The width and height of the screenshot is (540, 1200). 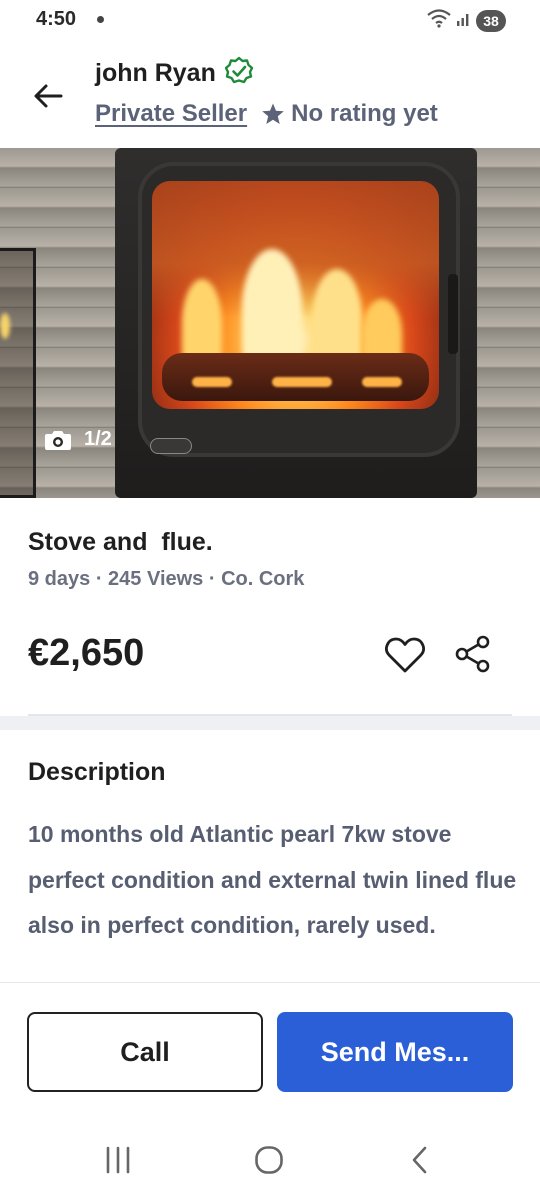 What do you see at coordinates (166, 579) in the screenshot?
I see `listing-meta: 9 days · 245 Views · Co. Cork` at bounding box center [166, 579].